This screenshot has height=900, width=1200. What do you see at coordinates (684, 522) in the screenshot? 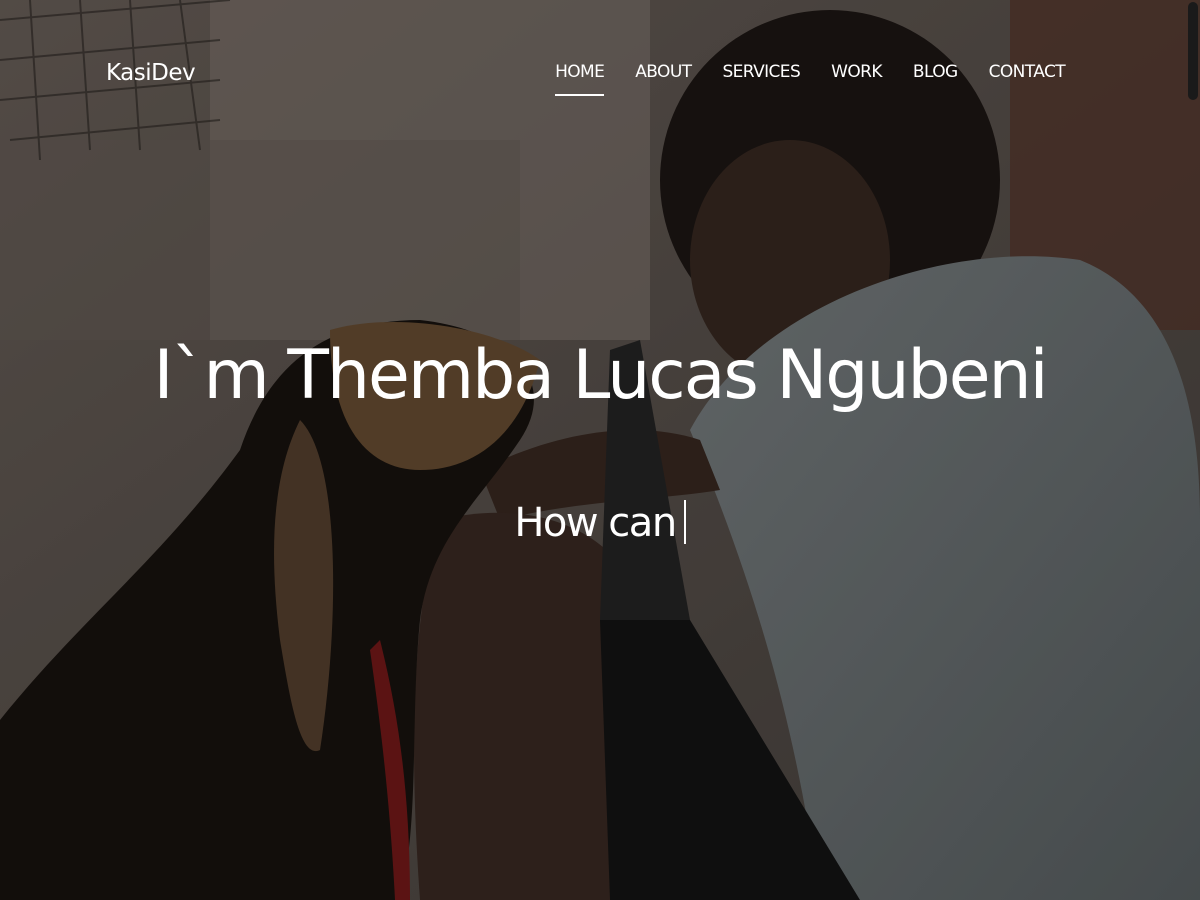
I see `typing-cursor` at bounding box center [684, 522].